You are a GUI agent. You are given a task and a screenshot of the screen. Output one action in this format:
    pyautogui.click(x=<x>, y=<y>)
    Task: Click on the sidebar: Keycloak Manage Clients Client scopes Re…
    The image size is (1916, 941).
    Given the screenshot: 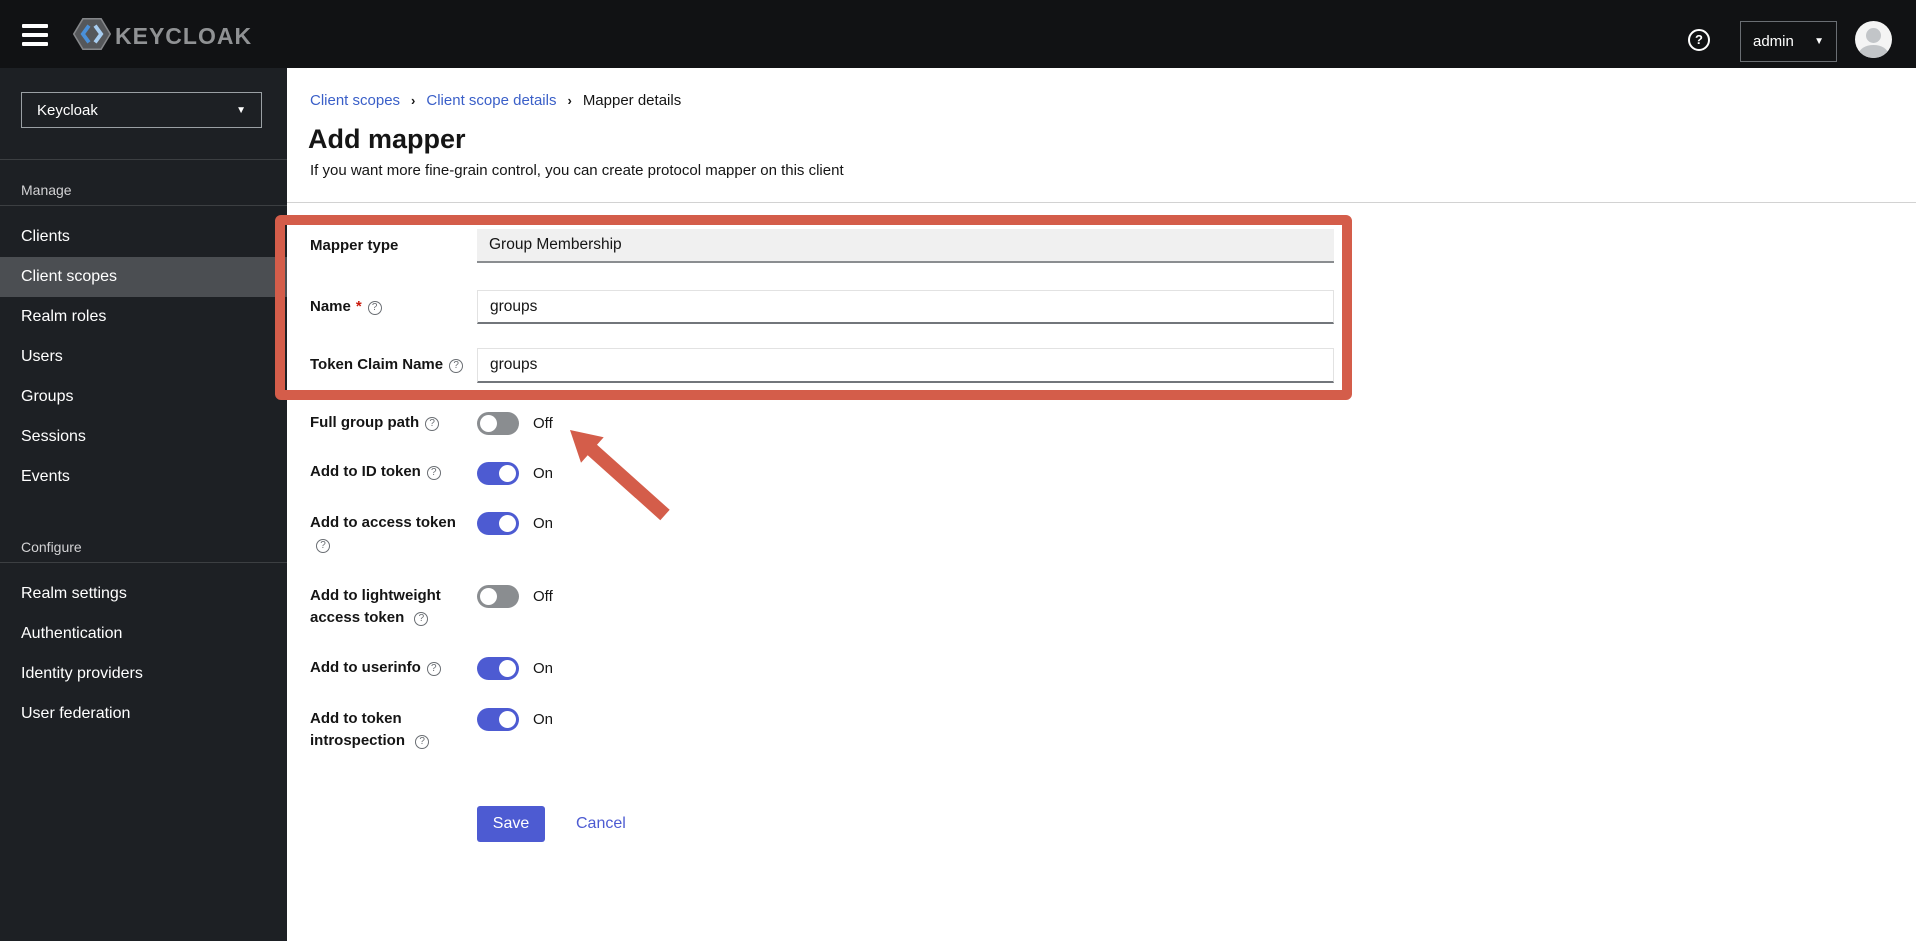 What is the action you would take?
    pyautogui.click(x=143, y=504)
    